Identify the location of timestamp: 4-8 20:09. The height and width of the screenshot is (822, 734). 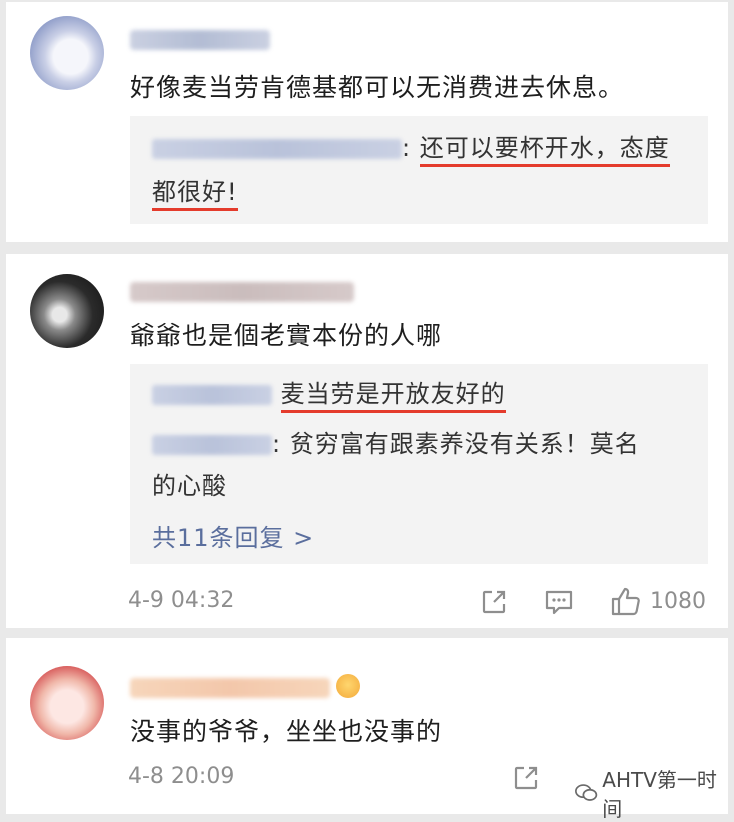
(181, 776).